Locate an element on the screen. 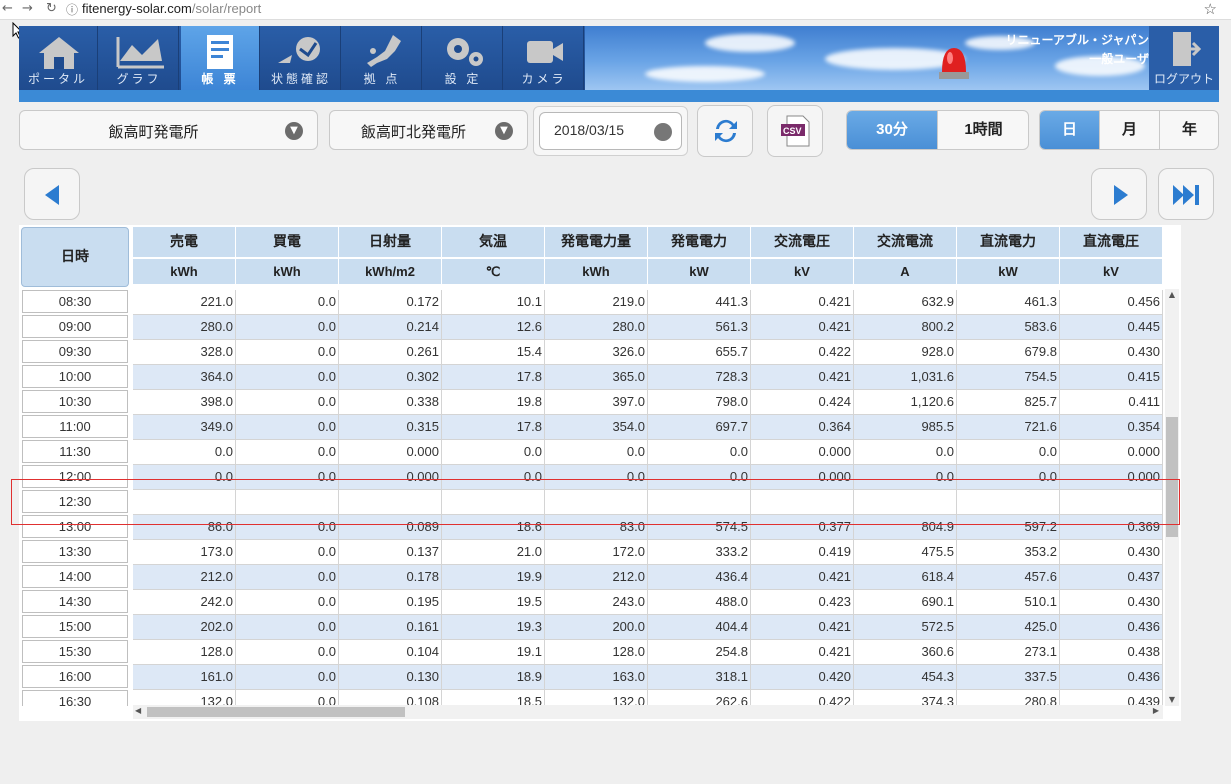 This screenshot has height=784, width=1231. column-unit: kV is located at coordinates (1111, 271).